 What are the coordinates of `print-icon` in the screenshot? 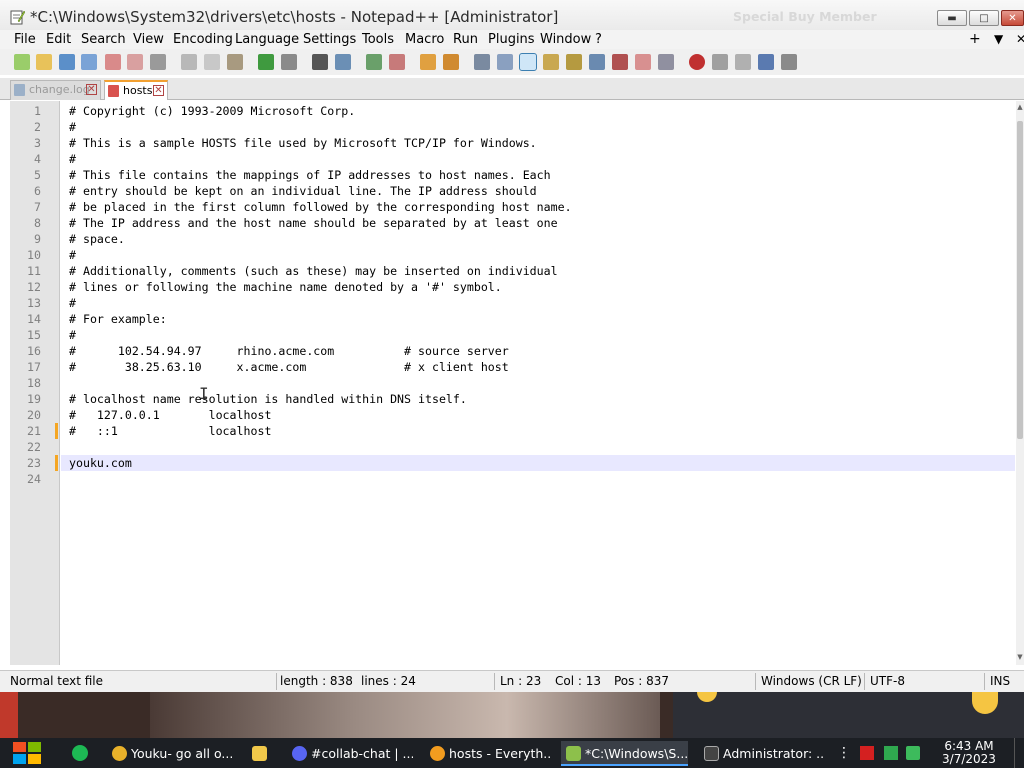 It's located at (158, 62).